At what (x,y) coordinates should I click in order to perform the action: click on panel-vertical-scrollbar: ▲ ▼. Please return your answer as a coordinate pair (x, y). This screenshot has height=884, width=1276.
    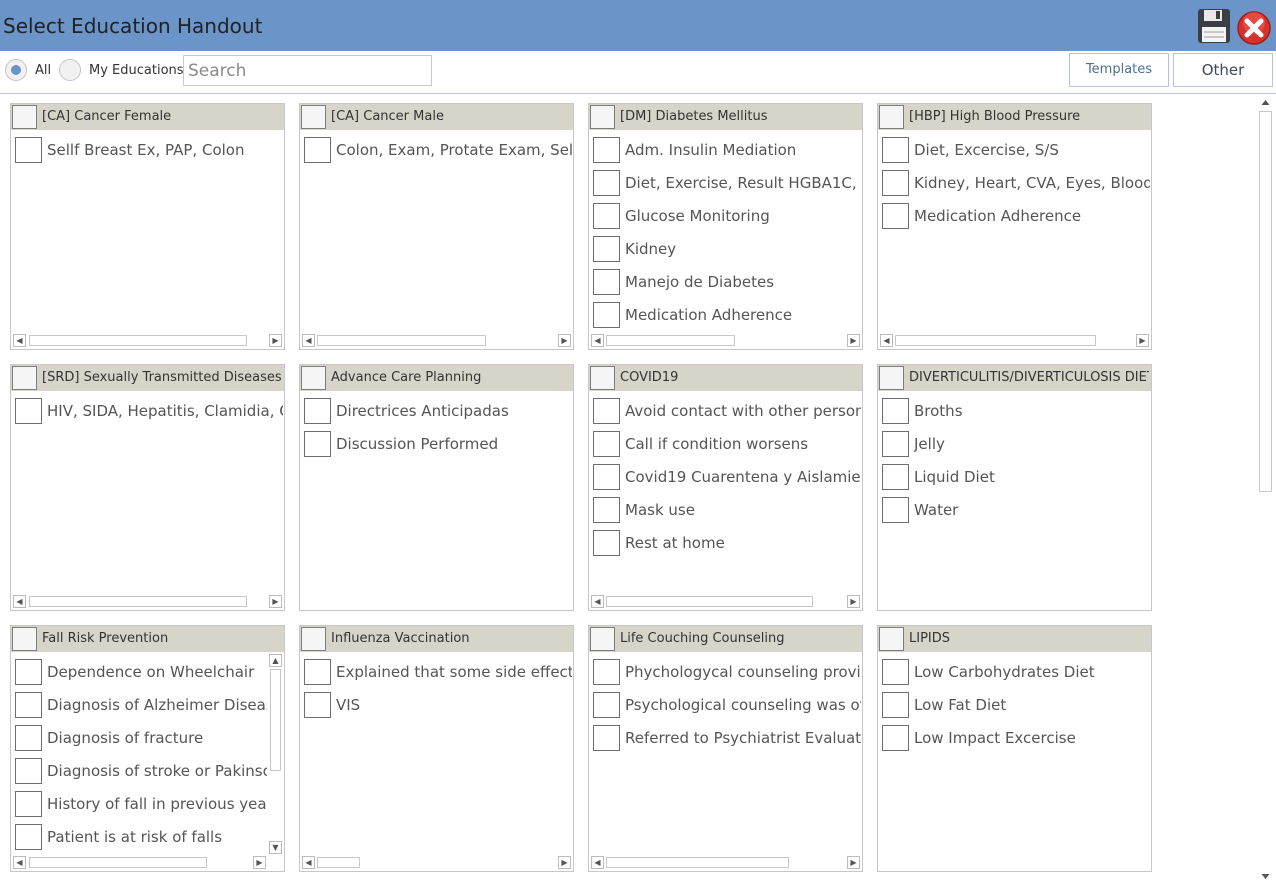
    Looking at the image, I should click on (275, 754).